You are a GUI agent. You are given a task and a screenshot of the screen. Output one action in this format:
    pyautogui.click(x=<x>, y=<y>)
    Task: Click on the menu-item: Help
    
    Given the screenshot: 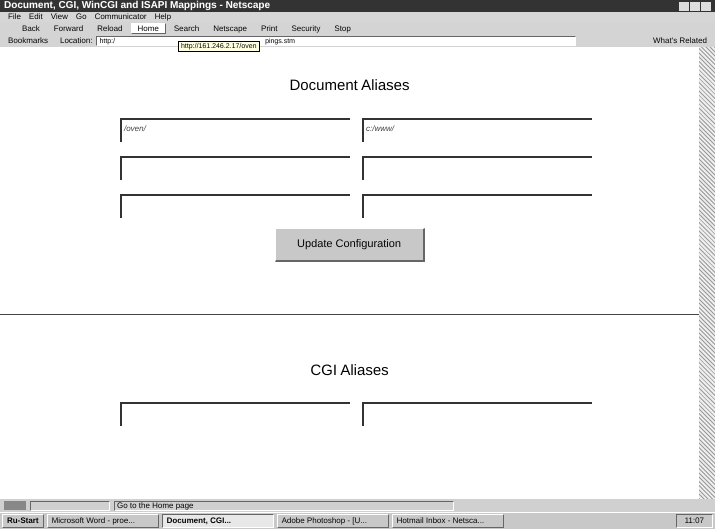 What is the action you would take?
    pyautogui.click(x=163, y=17)
    